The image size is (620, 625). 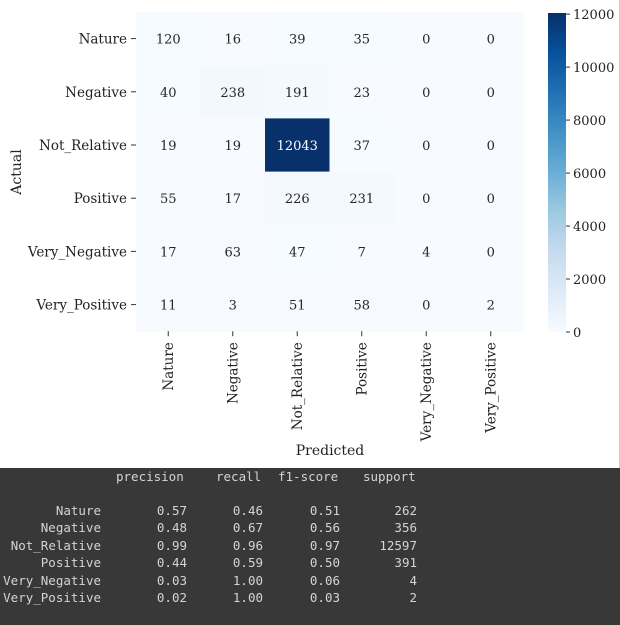 What do you see at coordinates (297, 252) in the screenshot?
I see `cell-value-label: 47` at bounding box center [297, 252].